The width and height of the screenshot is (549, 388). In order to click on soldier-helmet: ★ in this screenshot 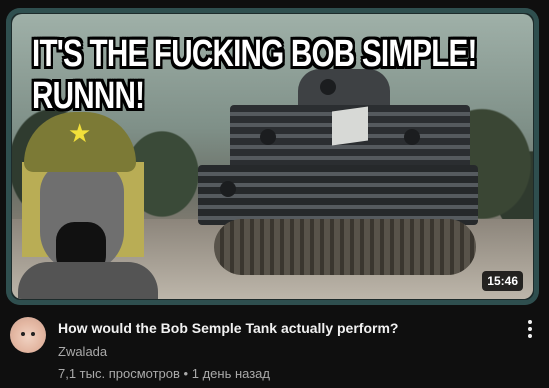, I will do `click(80, 142)`.